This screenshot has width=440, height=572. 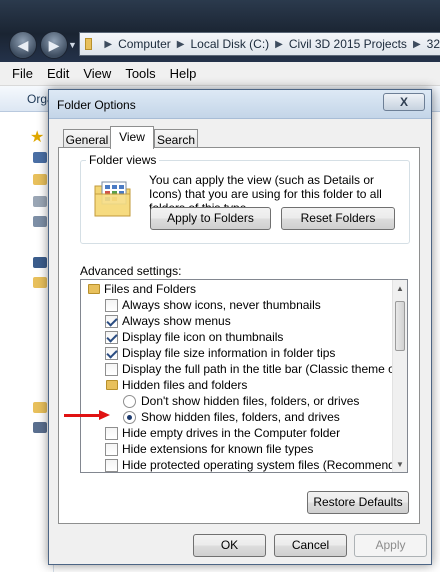 What do you see at coordinates (176, 139) in the screenshot?
I see `tab-search: Search` at bounding box center [176, 139].